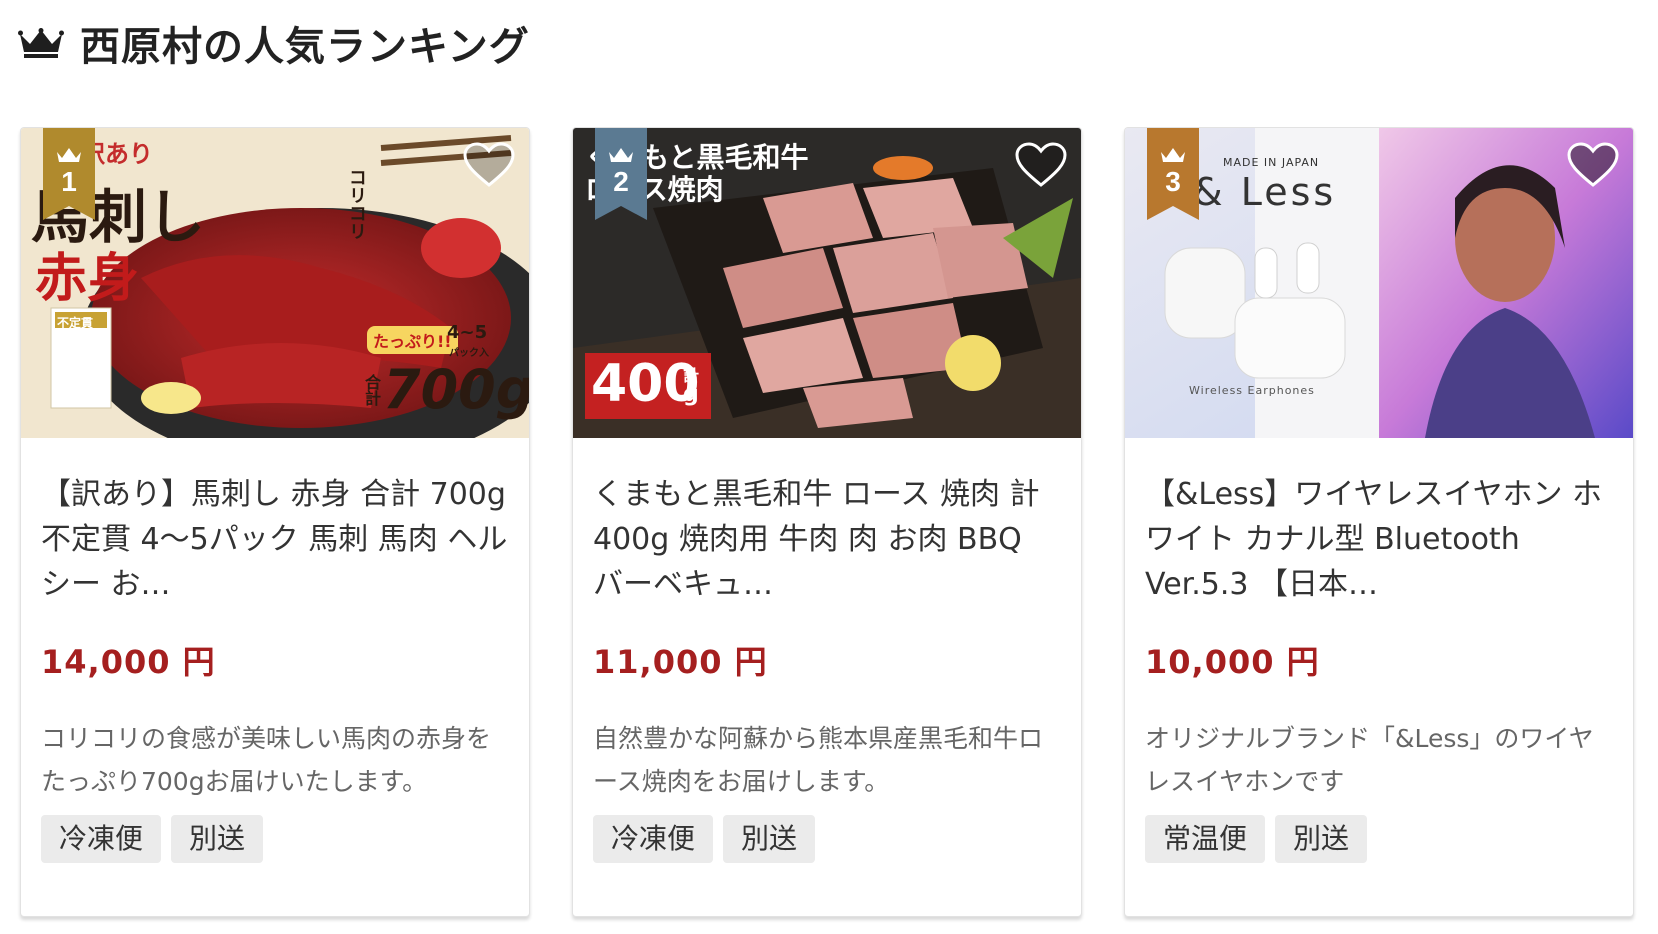  What do you see at coordinates (69, 181) in the screenshot?
I see `rank-number: 1` at bounding box center [69, 181].